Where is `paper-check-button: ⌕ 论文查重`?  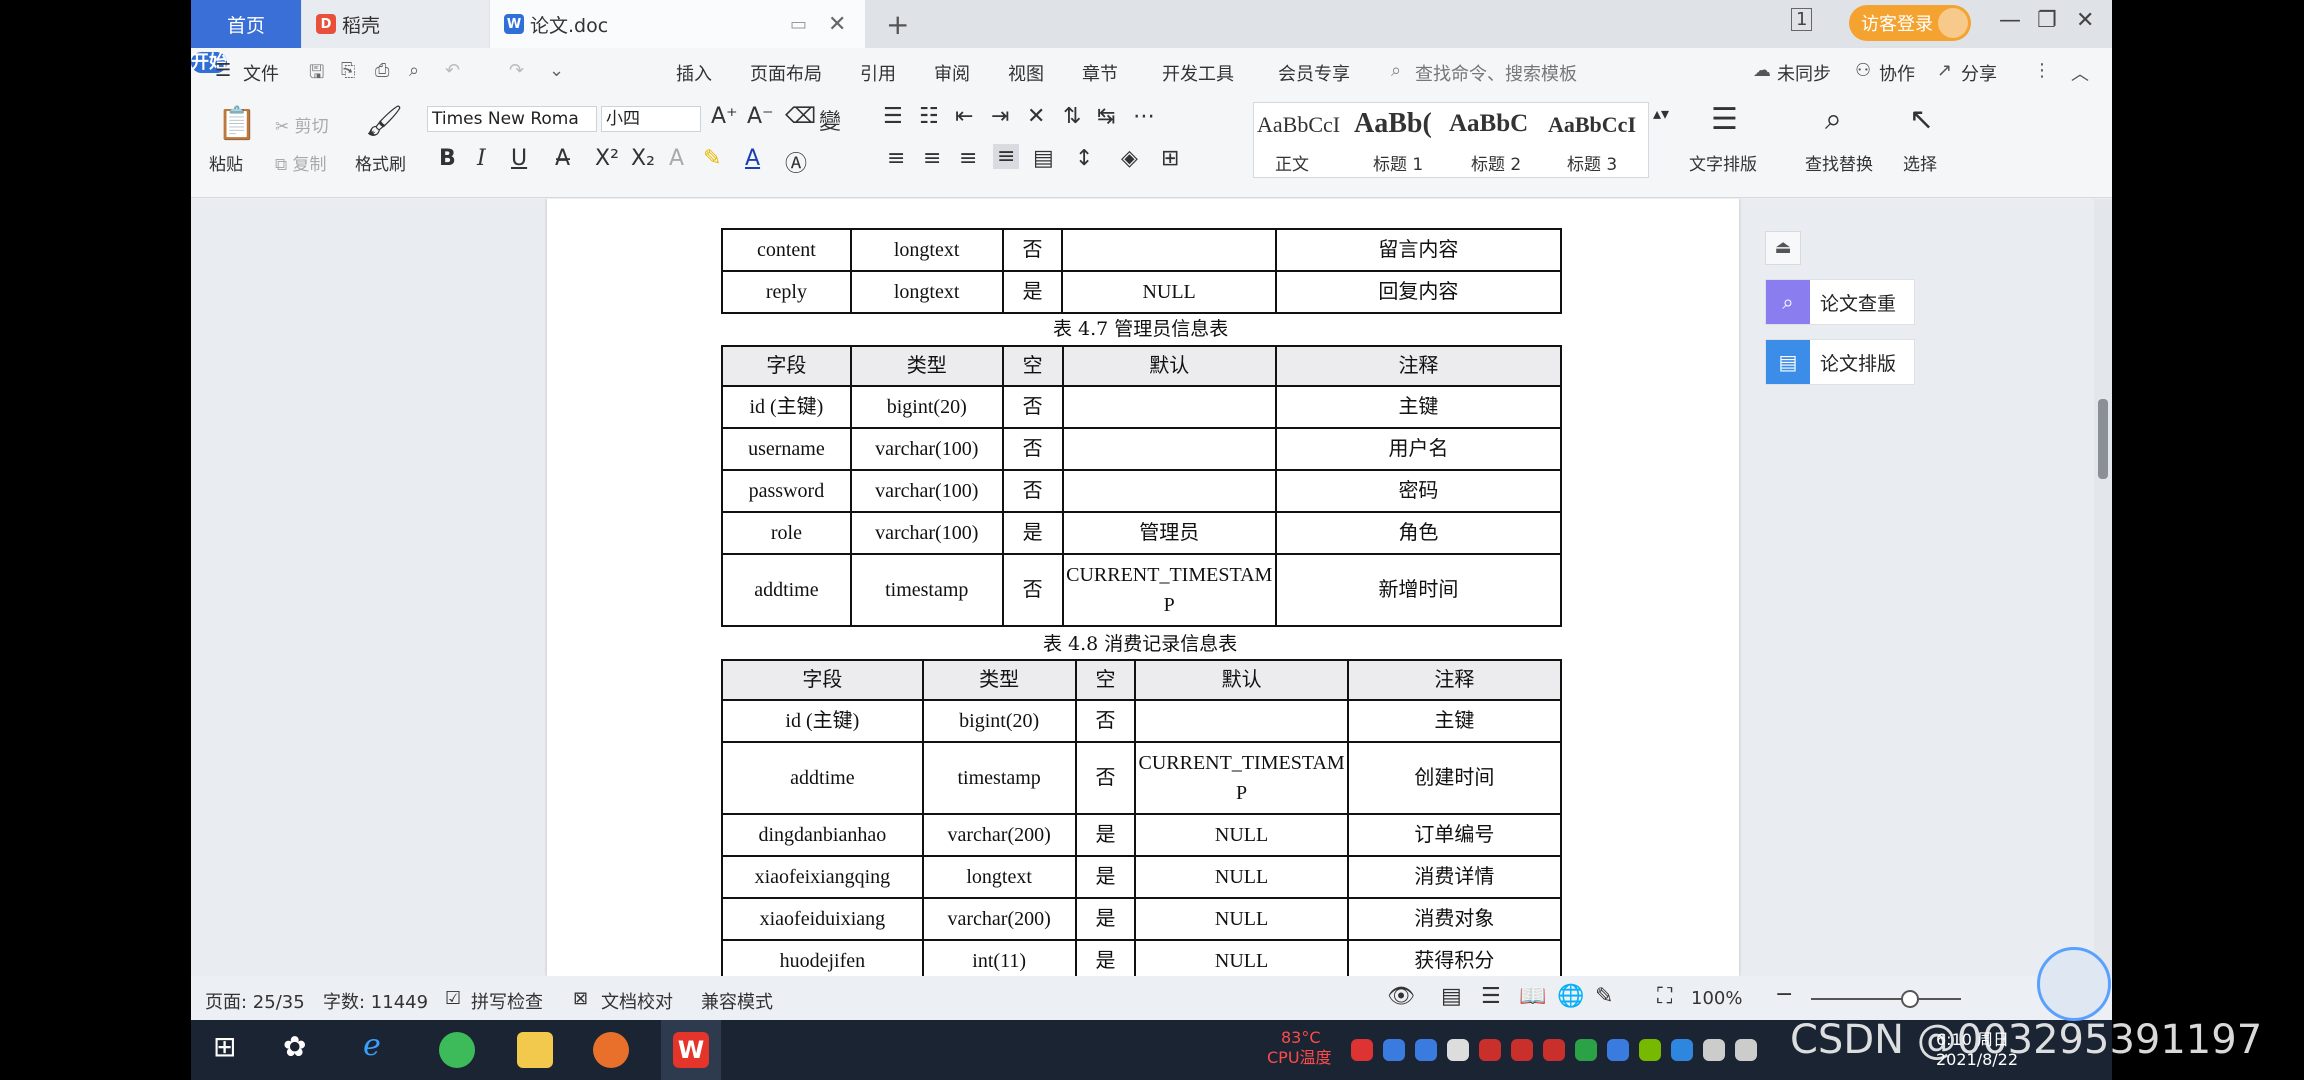 paper-check-button: ⌕ 论文查重 is located at coordinates (1840, 302).